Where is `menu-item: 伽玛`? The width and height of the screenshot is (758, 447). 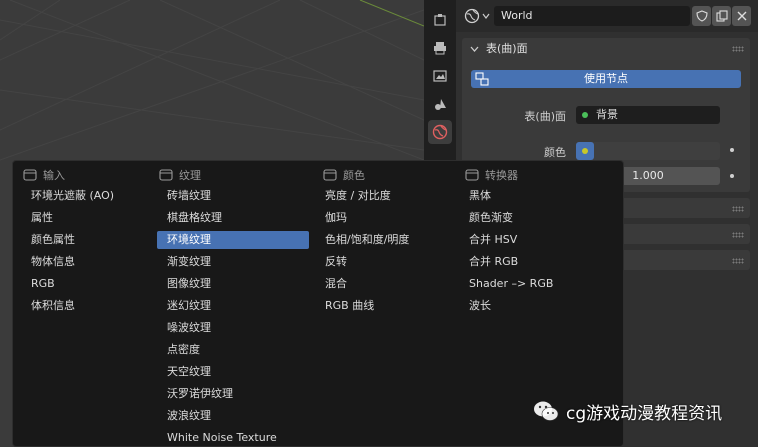
menu-item: 伽玛 is located at coordinates (391, 218).